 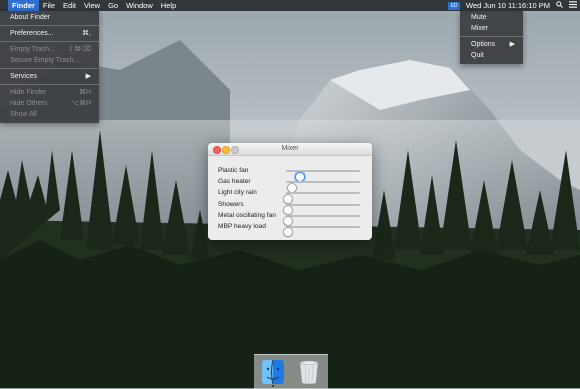 I want to click on menu-item-about-finder: About Finder, so click(x=49, y=17).